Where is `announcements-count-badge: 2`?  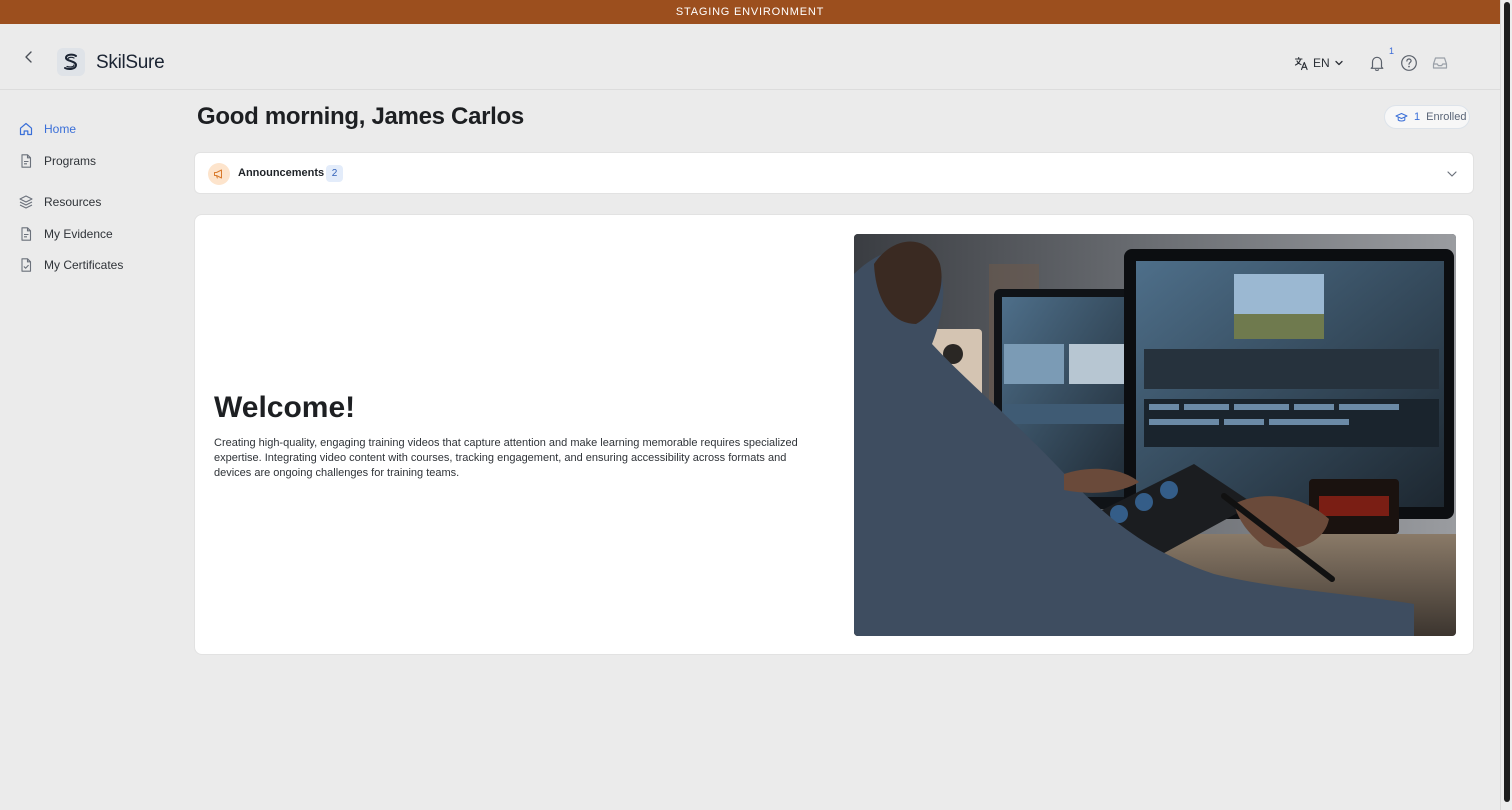 announcements-count-badge: 2 is located at coordinates (334, 173).